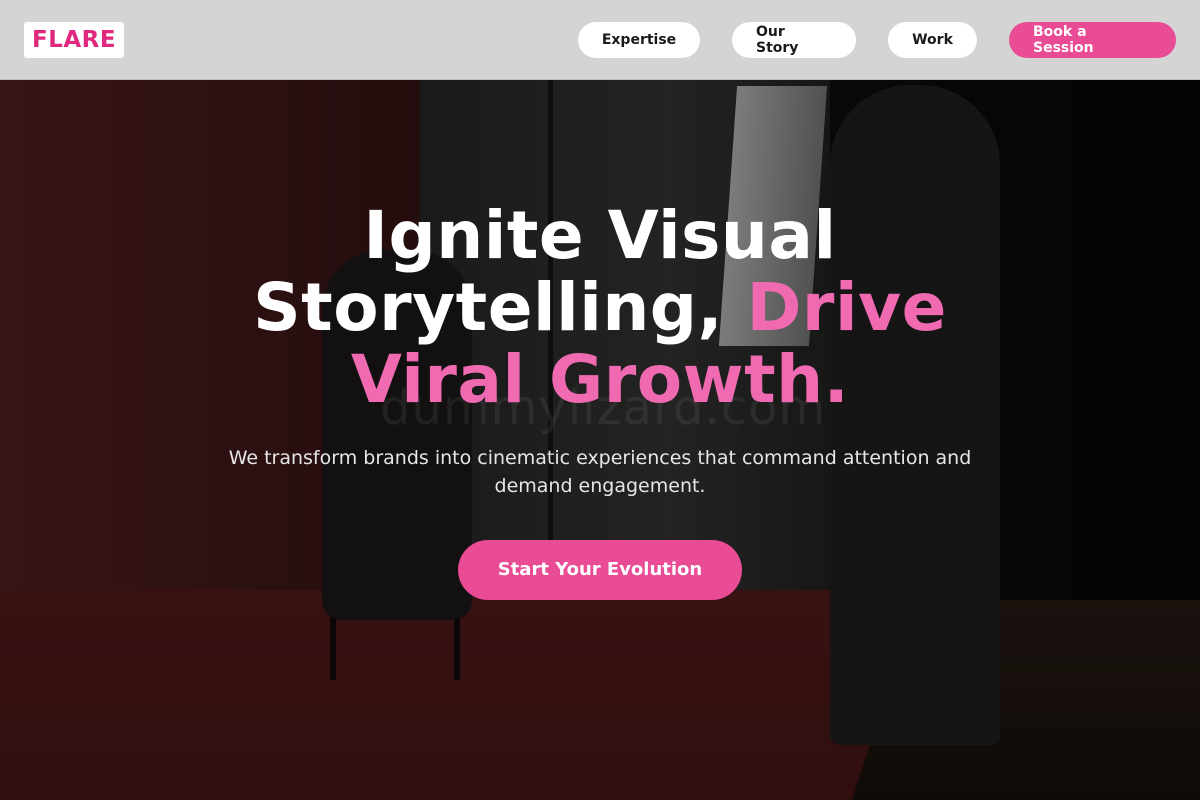  What do you see at coordinates (639, 39) in the screenshot?
I see `nav-expertise-button: Expertise` at bounding box center [639, 39].